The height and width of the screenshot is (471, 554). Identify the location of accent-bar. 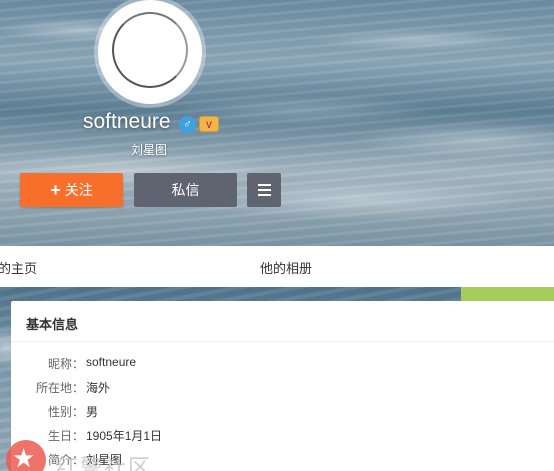
(507, 294).